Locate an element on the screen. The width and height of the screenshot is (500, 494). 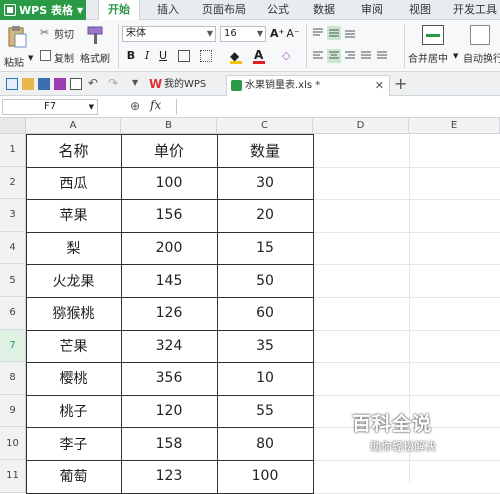
tab-data: 数据 is located at coordinates (324, 10).